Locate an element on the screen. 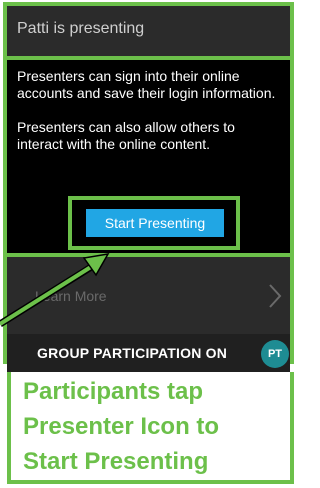  start-presenting-button: Start Presenting is located at coordinates (155, 223).